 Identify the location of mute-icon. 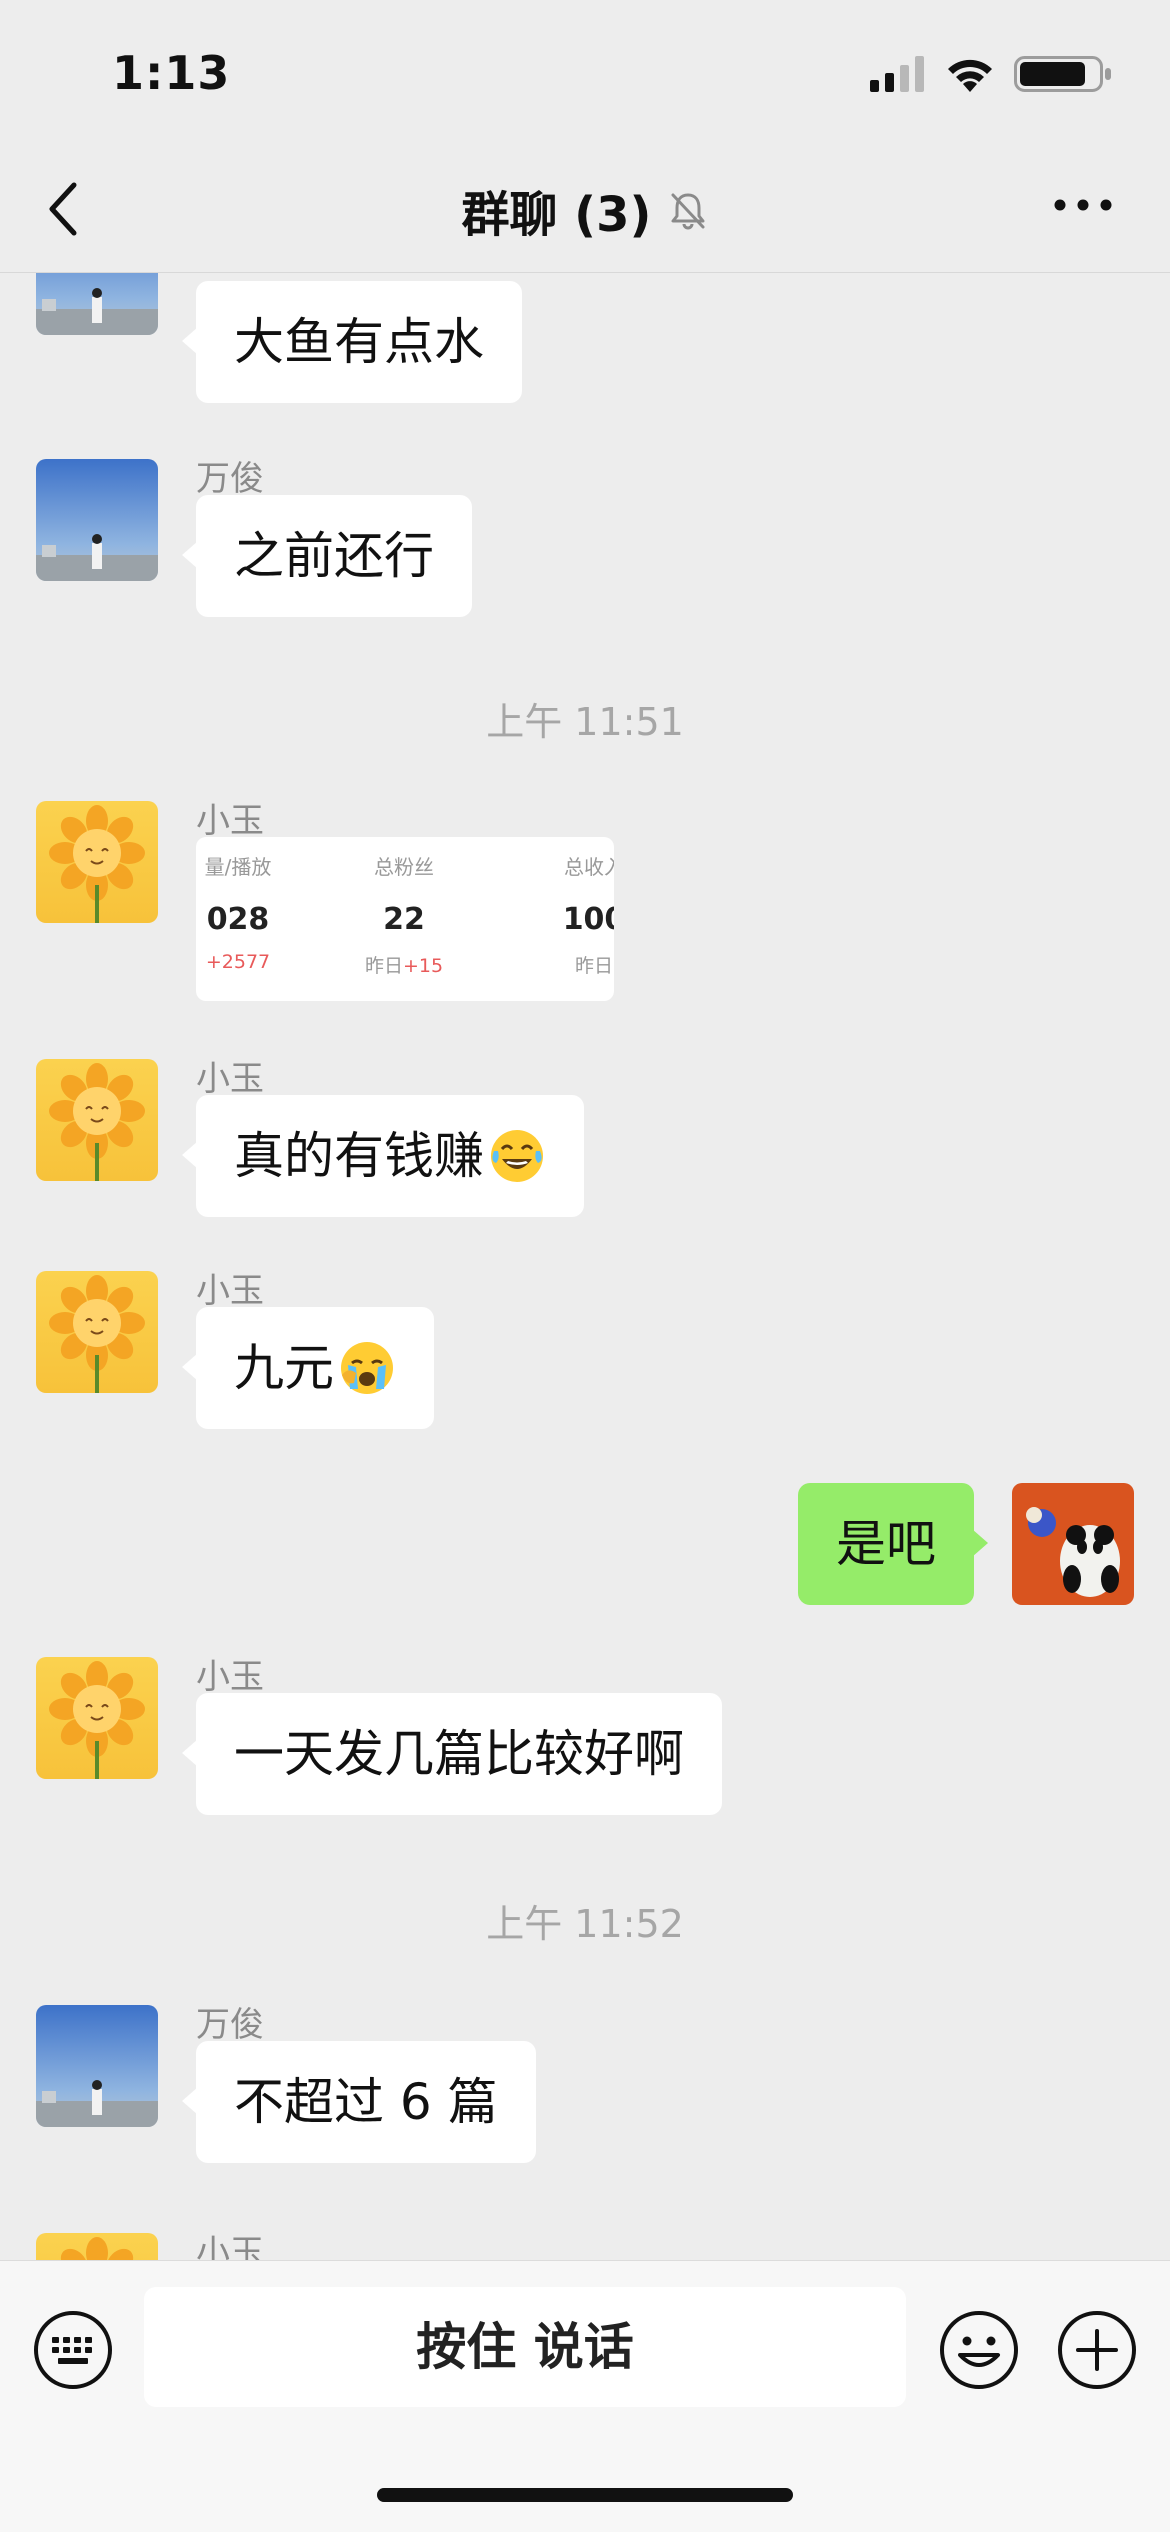
(688, 211).